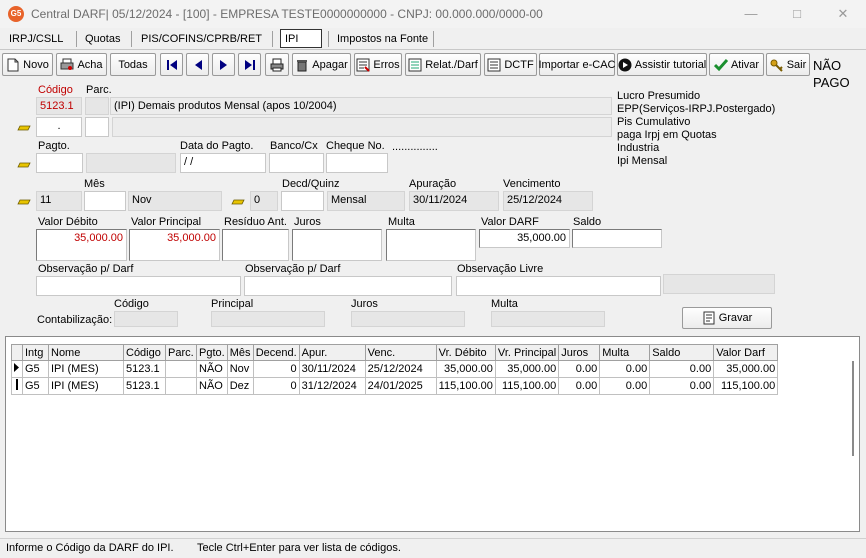  What do you see at coordinates (746, 352) in the screenshot?
I see `col-header: Valor Darf` at bounding box center [746, 352].